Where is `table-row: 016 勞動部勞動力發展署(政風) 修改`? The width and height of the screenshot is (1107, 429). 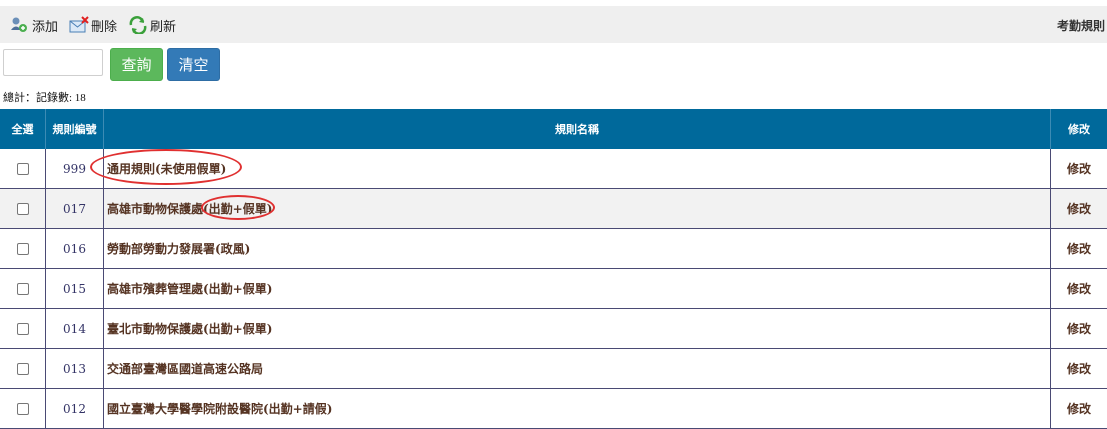
table-row: 016 勞動部勞動力發展署(政風) 修改 is located at coordinates (553, 249).